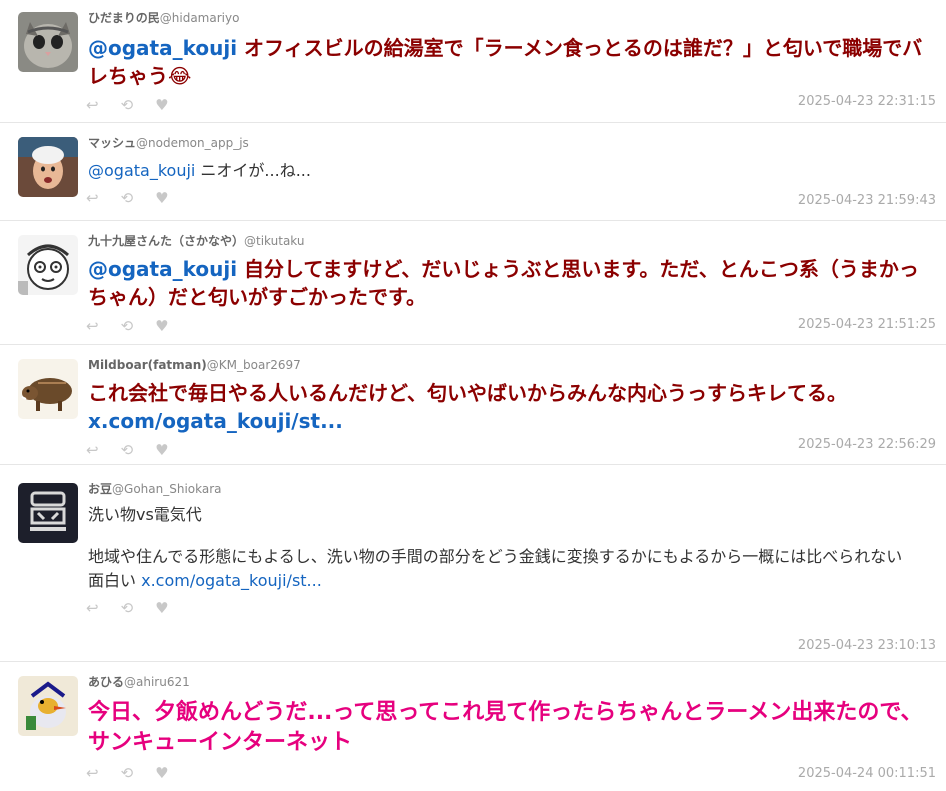  What do you see at coordinates (867, 773) in the screenshot?
I see `timestamp: 2025-04-24 00:11:51` at bounding box center [867, 773].